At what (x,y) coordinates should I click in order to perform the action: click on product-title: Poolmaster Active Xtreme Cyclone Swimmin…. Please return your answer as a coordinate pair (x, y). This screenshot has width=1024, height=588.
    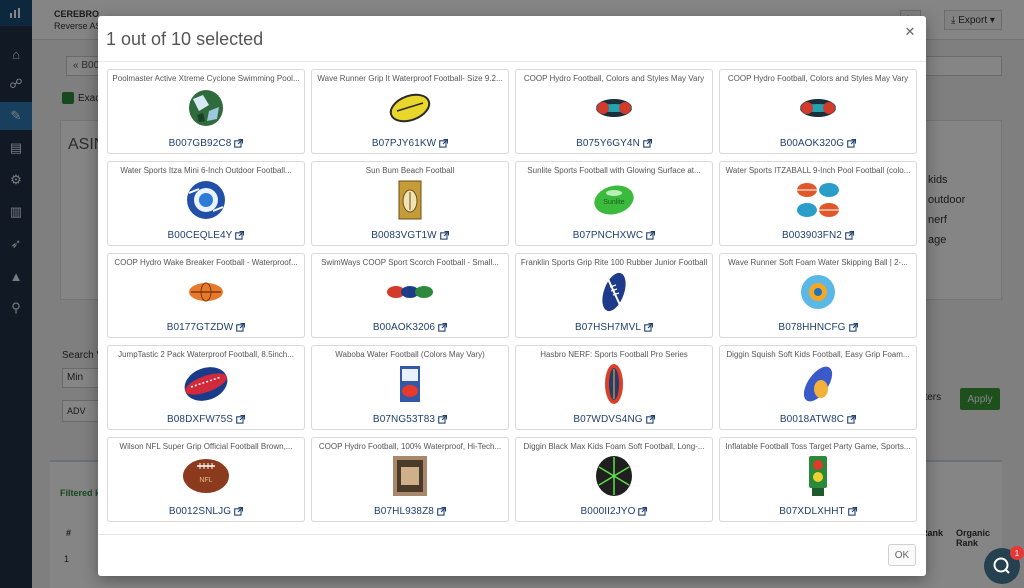
    Looking at the image, I should click on (206, 78).